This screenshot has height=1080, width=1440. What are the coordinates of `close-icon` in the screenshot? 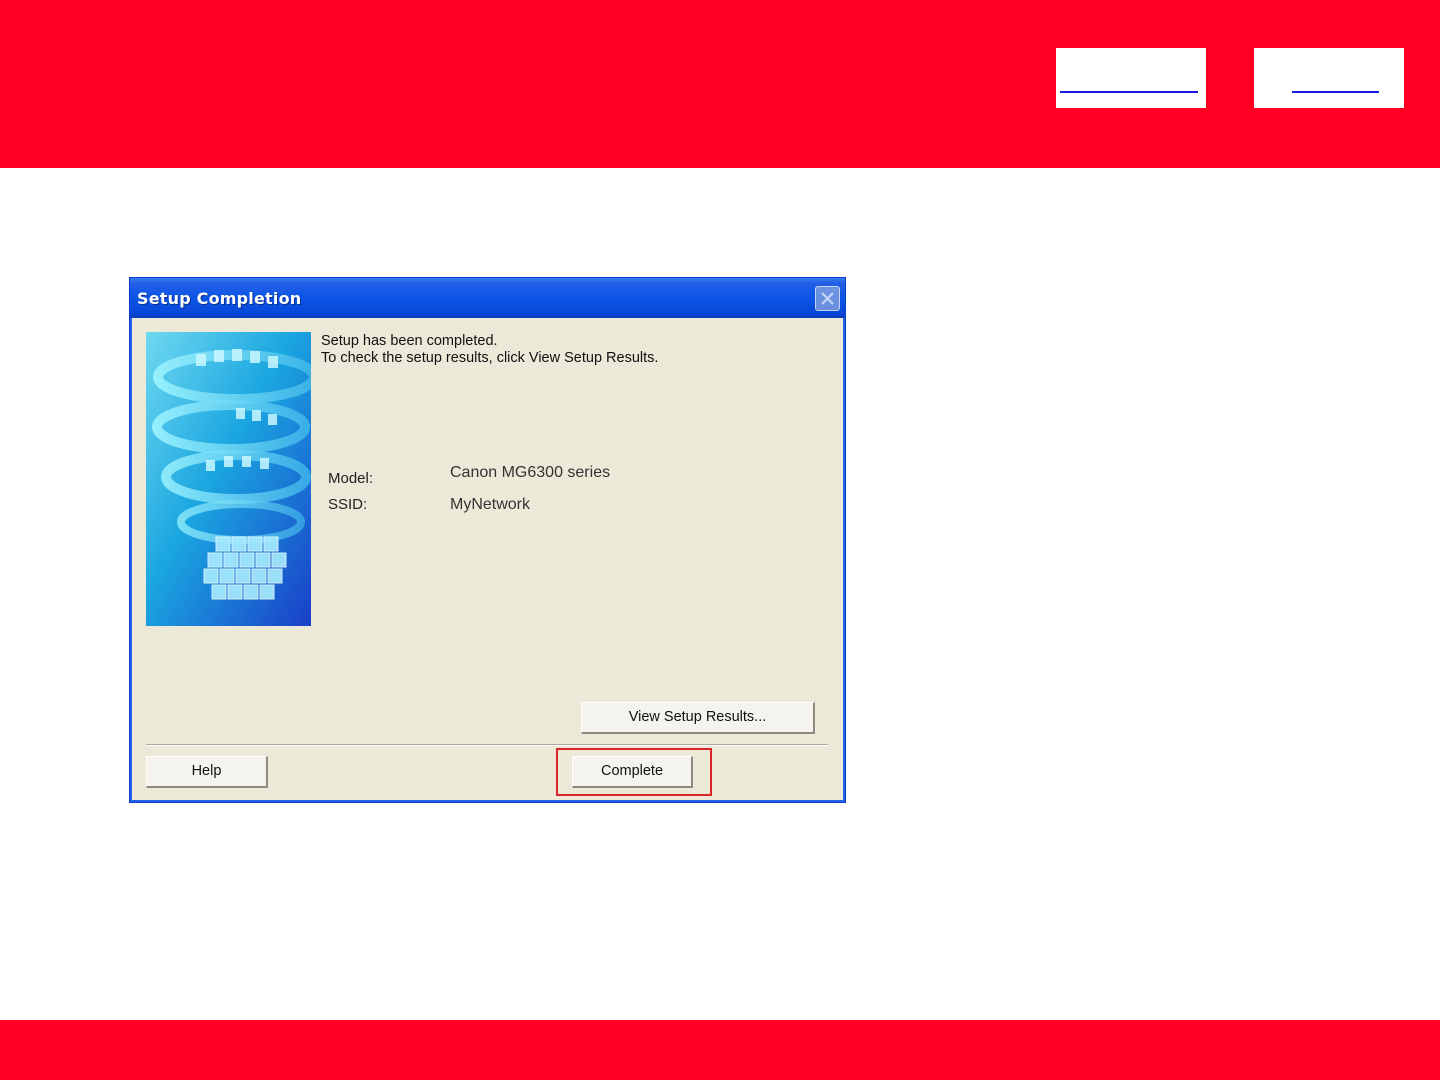 It's located at (827, 298).